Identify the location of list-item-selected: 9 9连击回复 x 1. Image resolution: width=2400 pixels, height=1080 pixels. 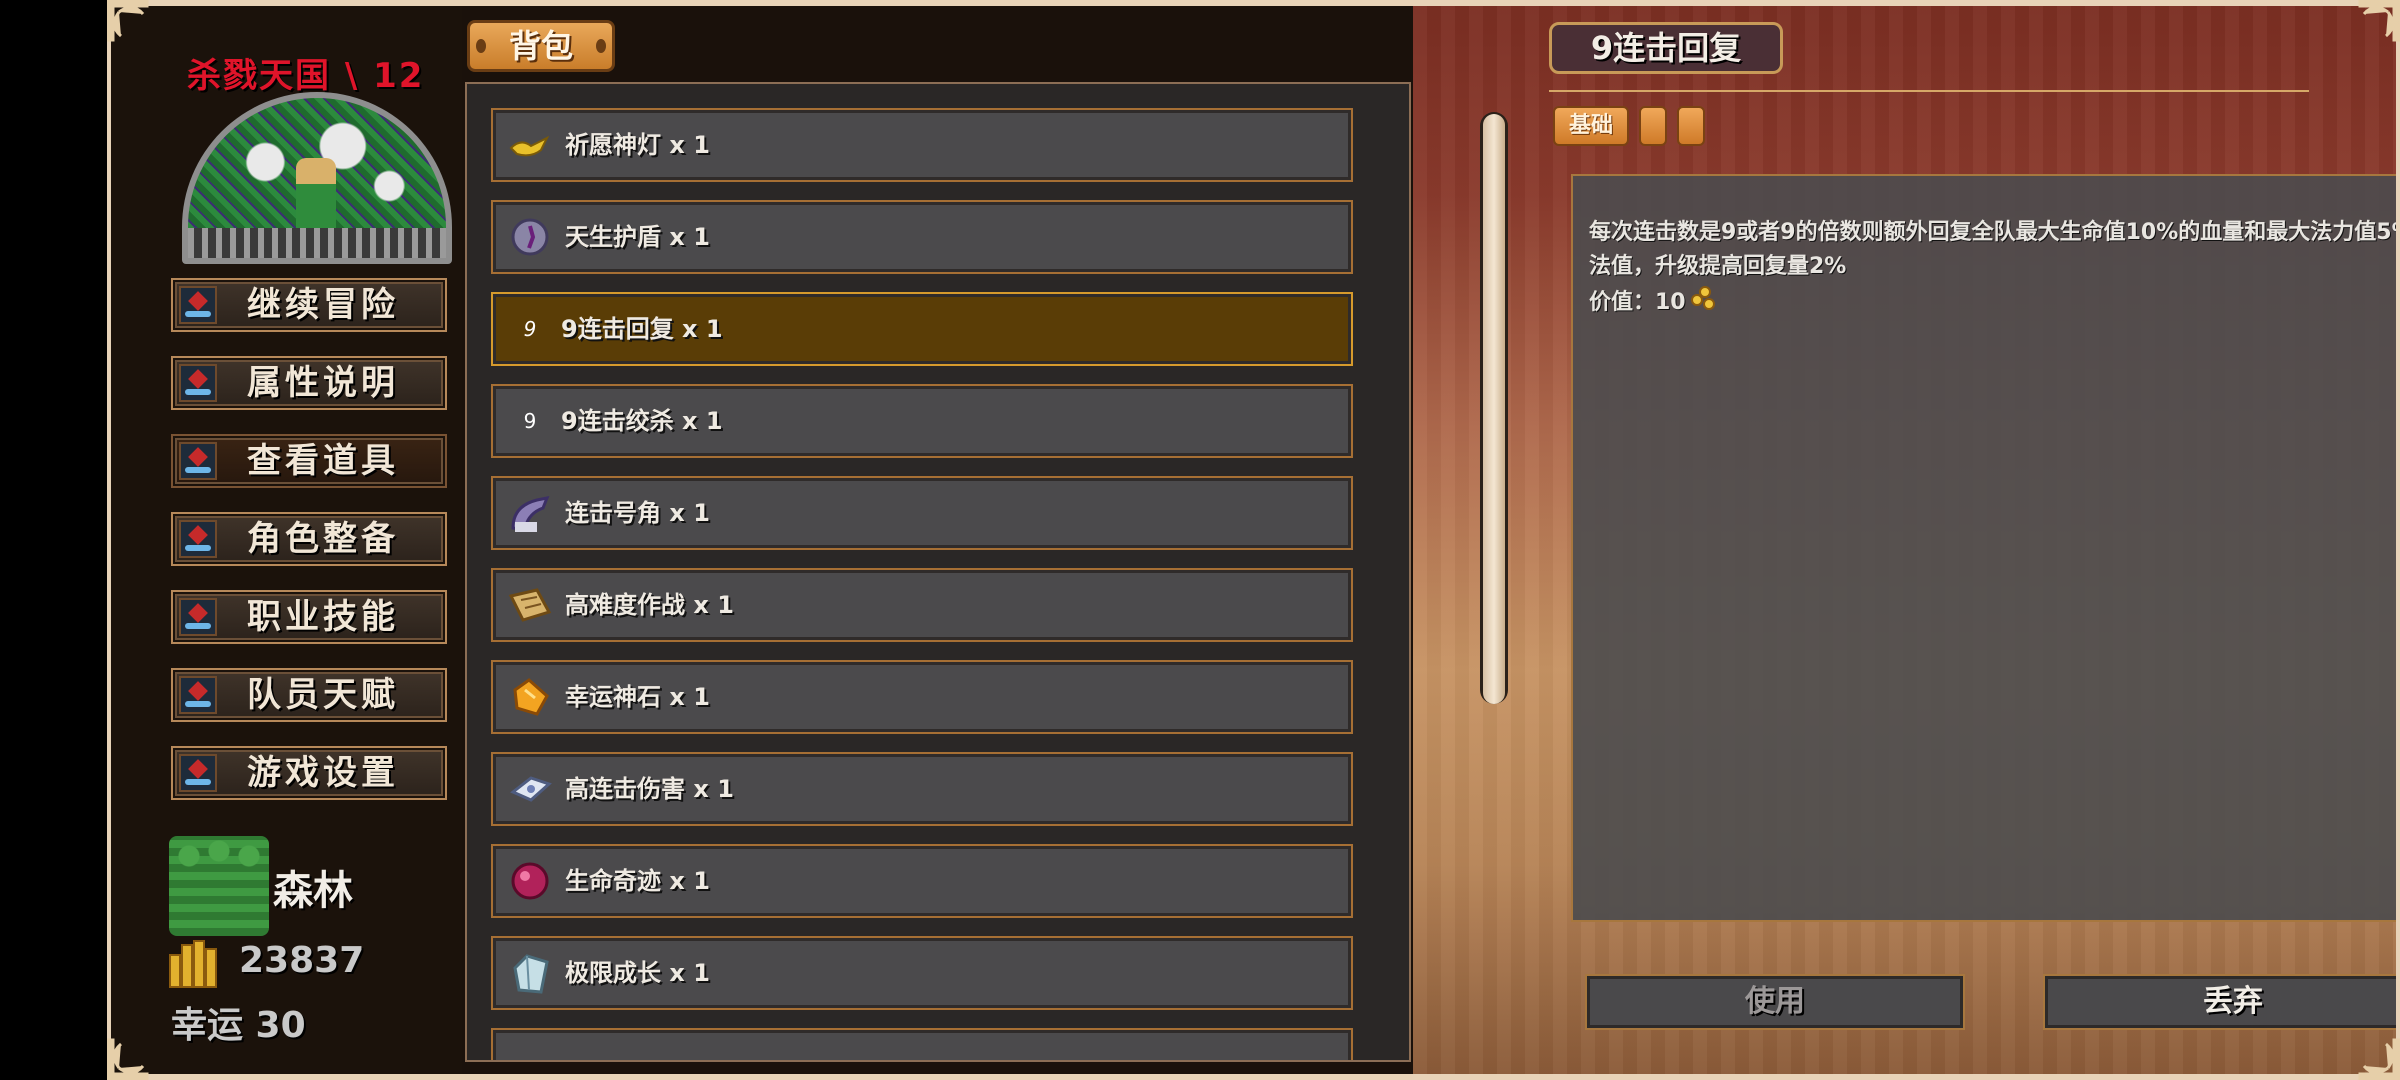
(922, 329).